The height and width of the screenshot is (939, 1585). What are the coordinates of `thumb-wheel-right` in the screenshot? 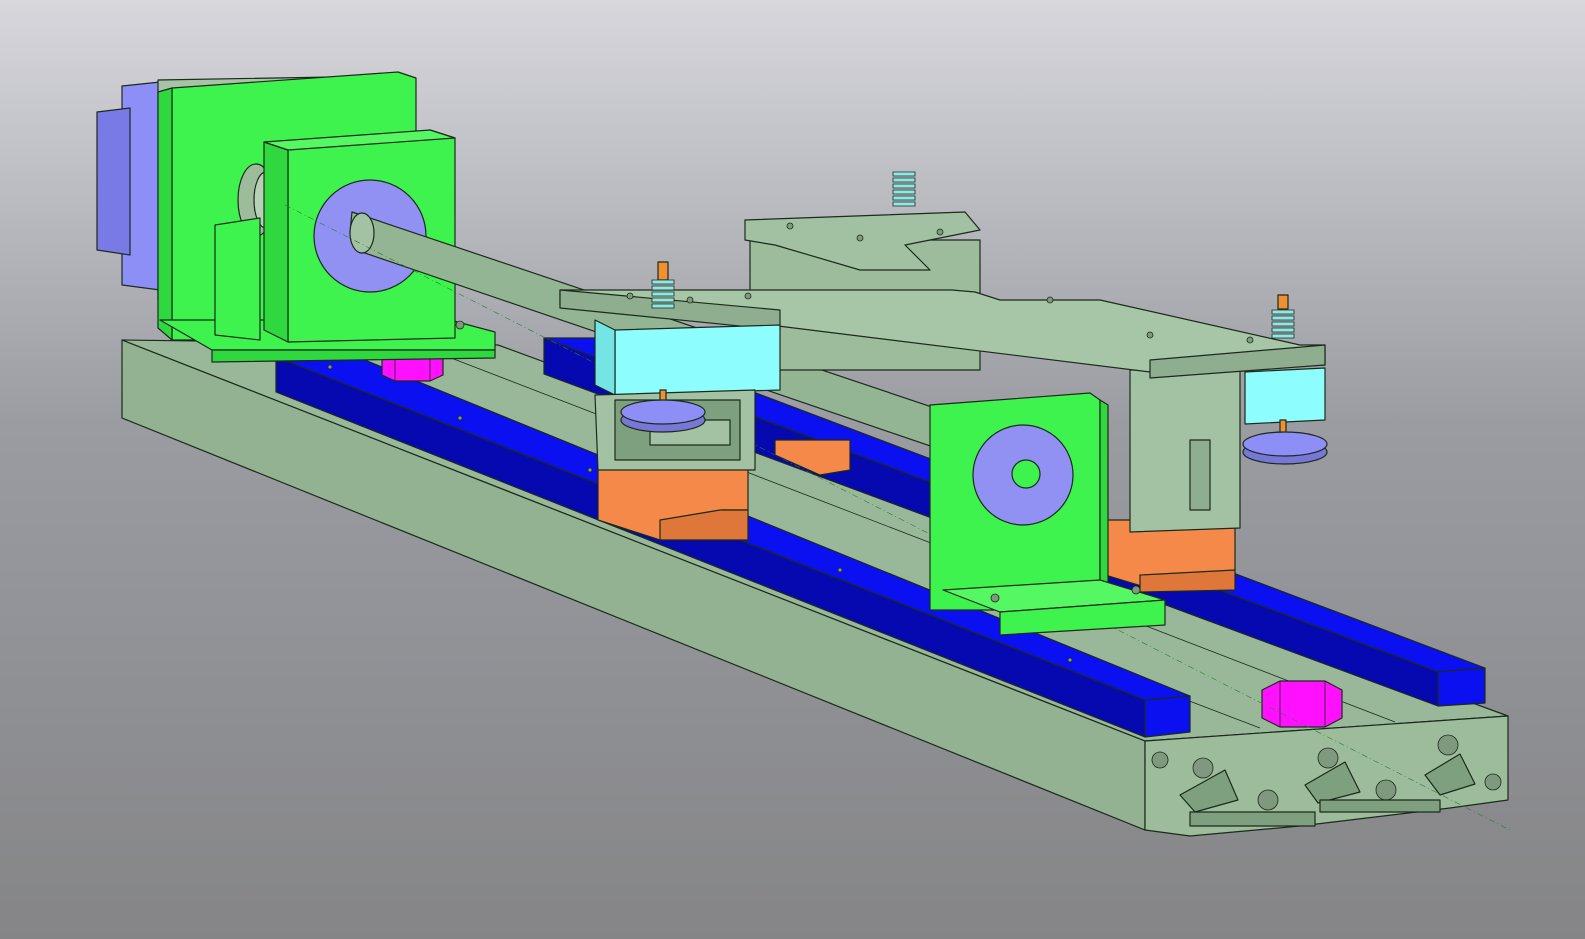 It's located at (1285, 448).